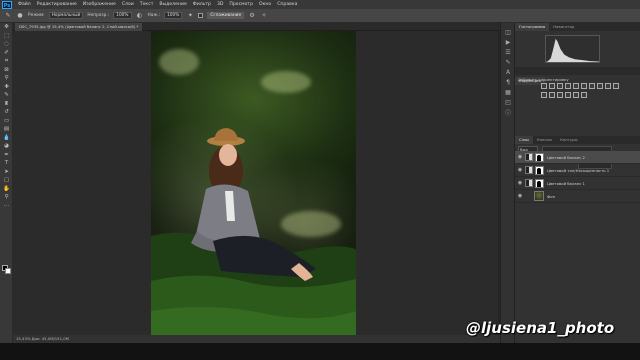 The height and width of the screenshot is (360, 640). I want to click on pressure-opacity-icon: ◐, so click(140, 16).